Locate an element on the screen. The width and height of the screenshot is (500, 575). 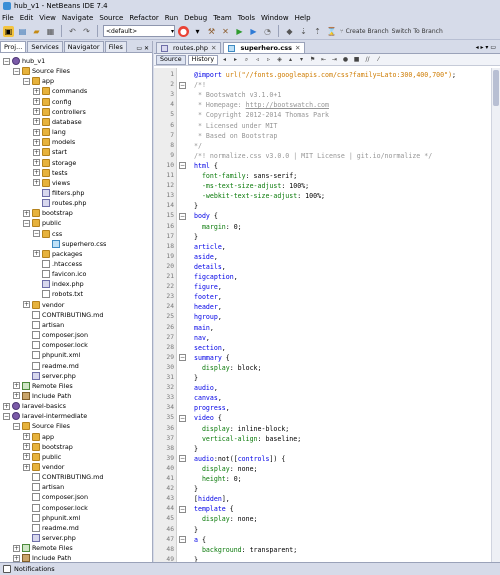
new-file-icon: ▤ is located at coordinates (22, 31).